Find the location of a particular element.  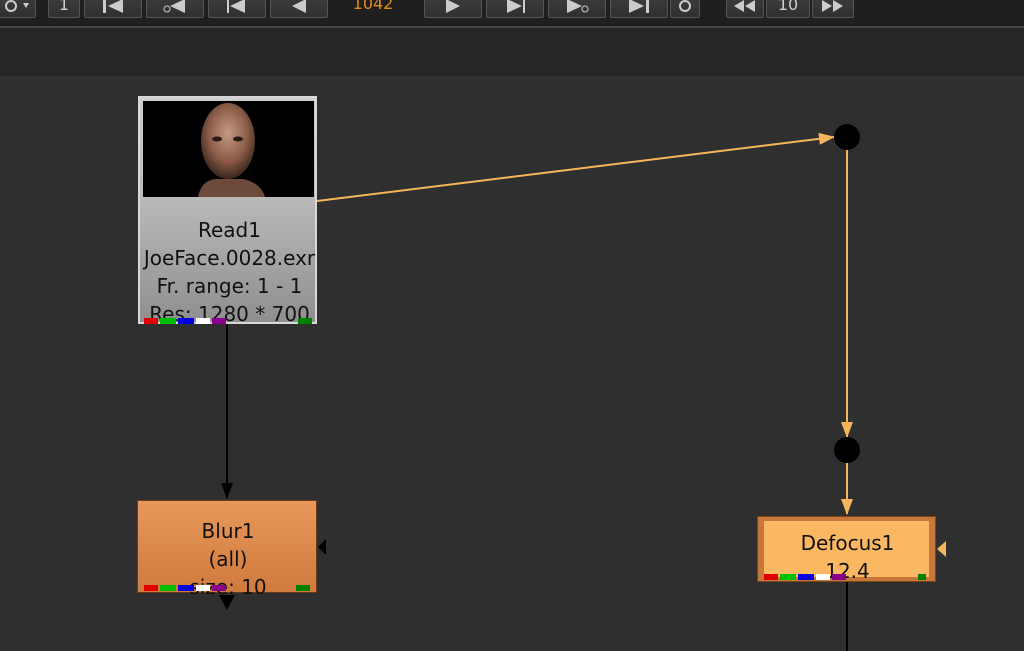

dot-node-top is located at coordinates (847, 137).